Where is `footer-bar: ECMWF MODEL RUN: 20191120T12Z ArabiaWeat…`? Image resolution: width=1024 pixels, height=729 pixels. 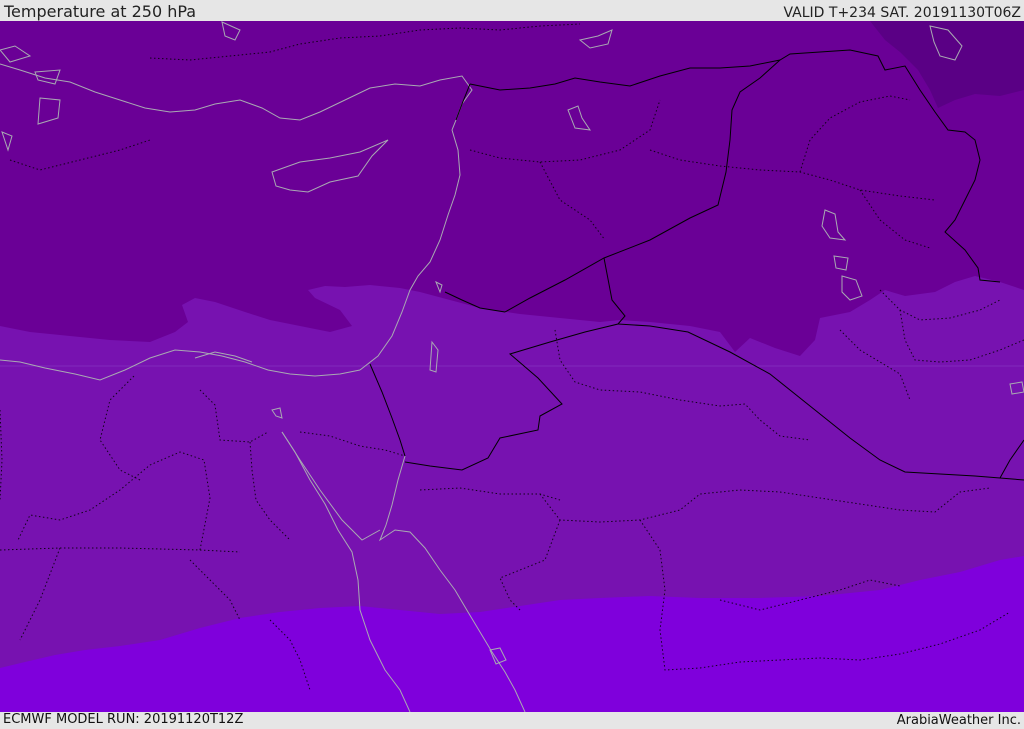 footer-bar: ECMWF MODEL RUN: 20191120T12Z ArabiaWeat… is located at coordinates (512, 720).